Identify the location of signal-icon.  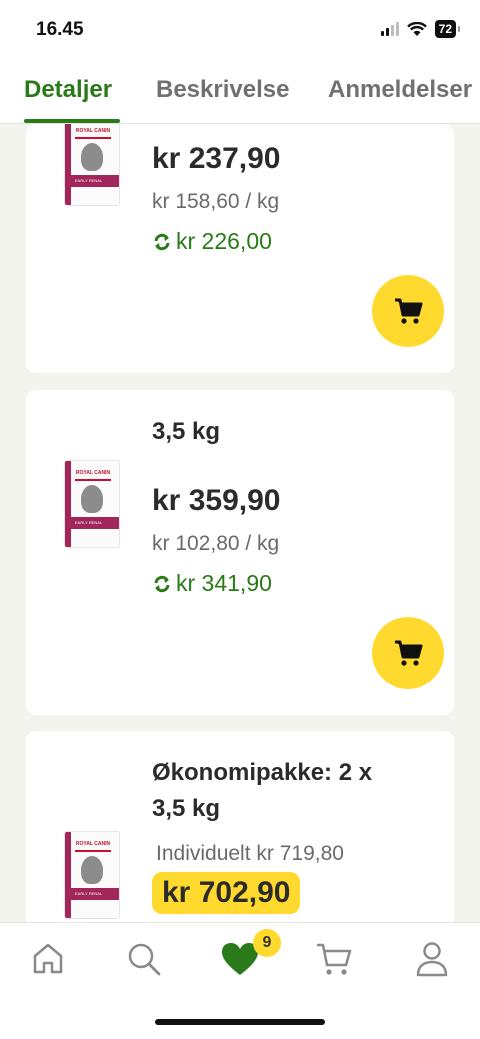
(389, 29).